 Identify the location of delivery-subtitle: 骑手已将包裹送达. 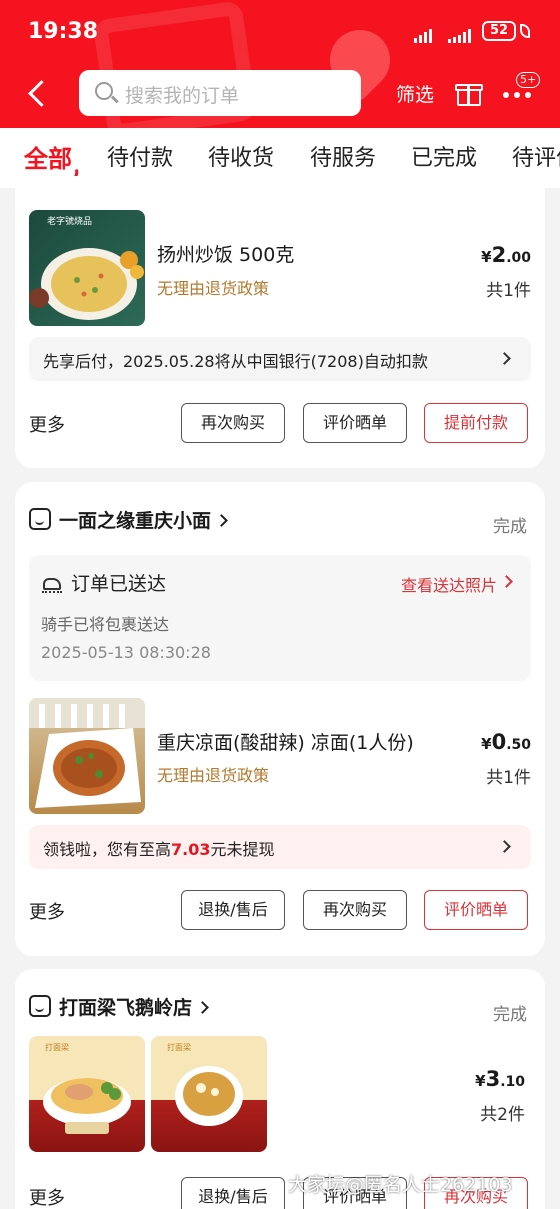
(105, 624).